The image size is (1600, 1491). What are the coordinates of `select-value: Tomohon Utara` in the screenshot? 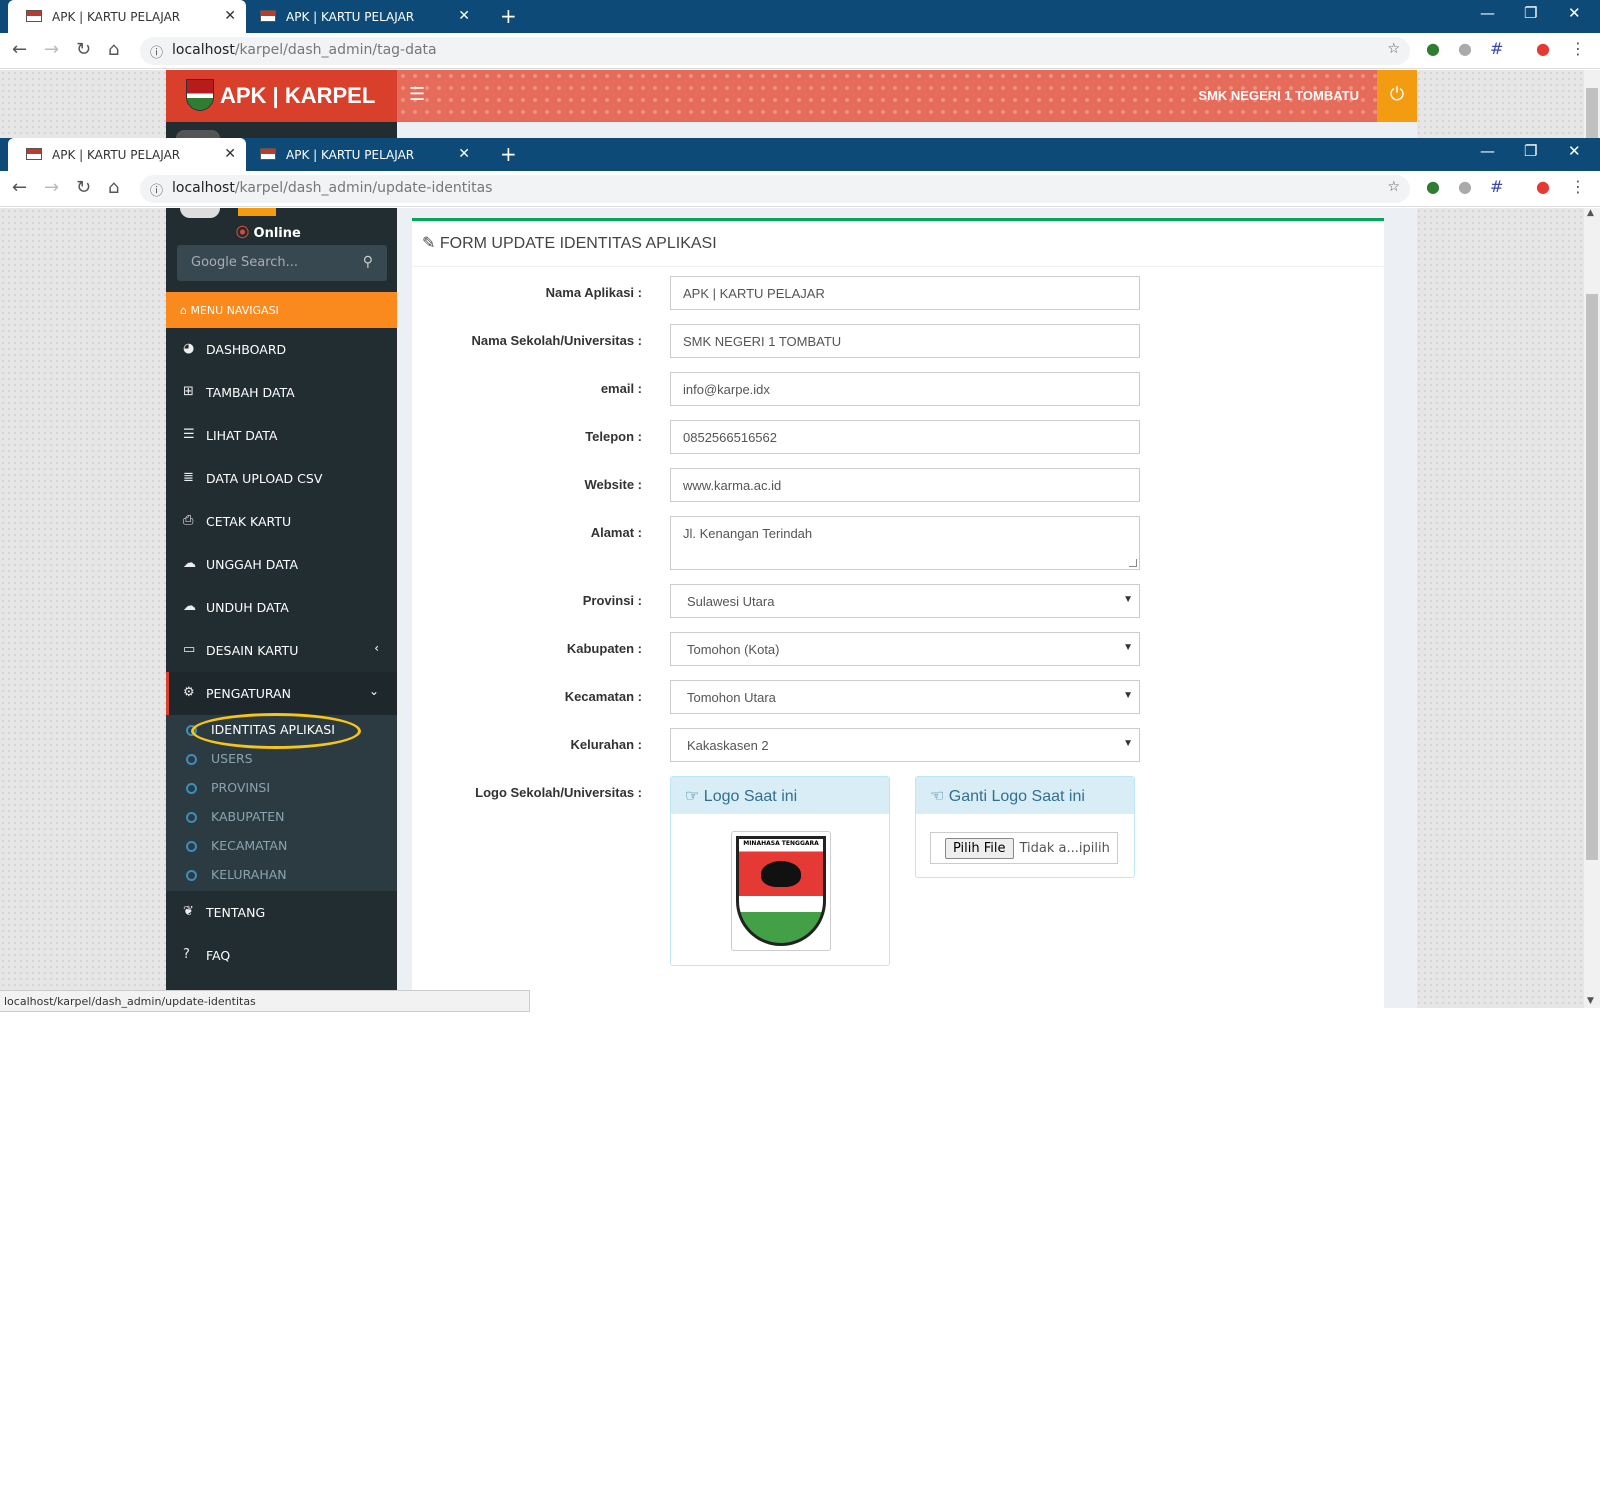 It's located at (731, 697).